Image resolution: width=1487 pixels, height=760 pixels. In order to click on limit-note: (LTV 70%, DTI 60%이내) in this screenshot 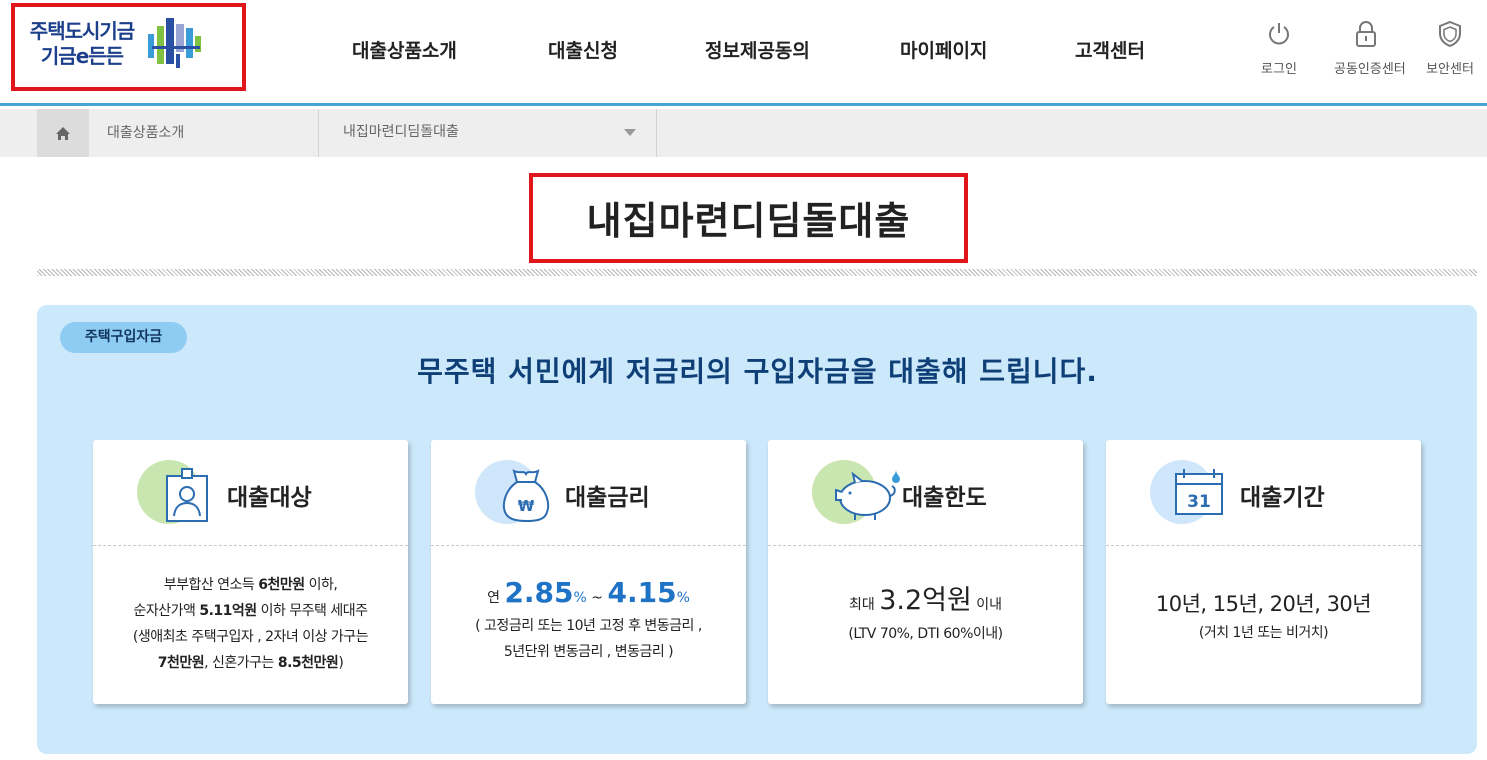, I will do `click(925, 634)`.